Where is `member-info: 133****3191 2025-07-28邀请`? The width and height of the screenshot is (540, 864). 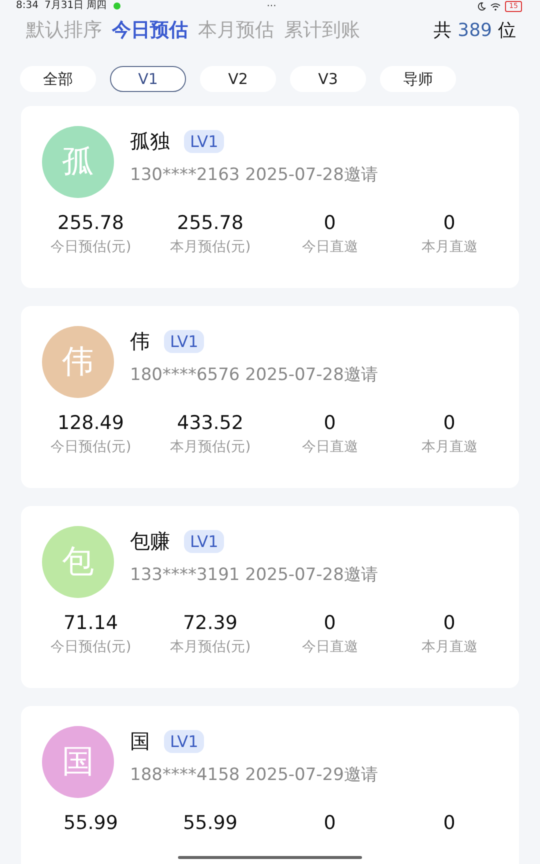
member-info: 133****3191 2025-07-28邀请 is located at coordinates (254, 575).